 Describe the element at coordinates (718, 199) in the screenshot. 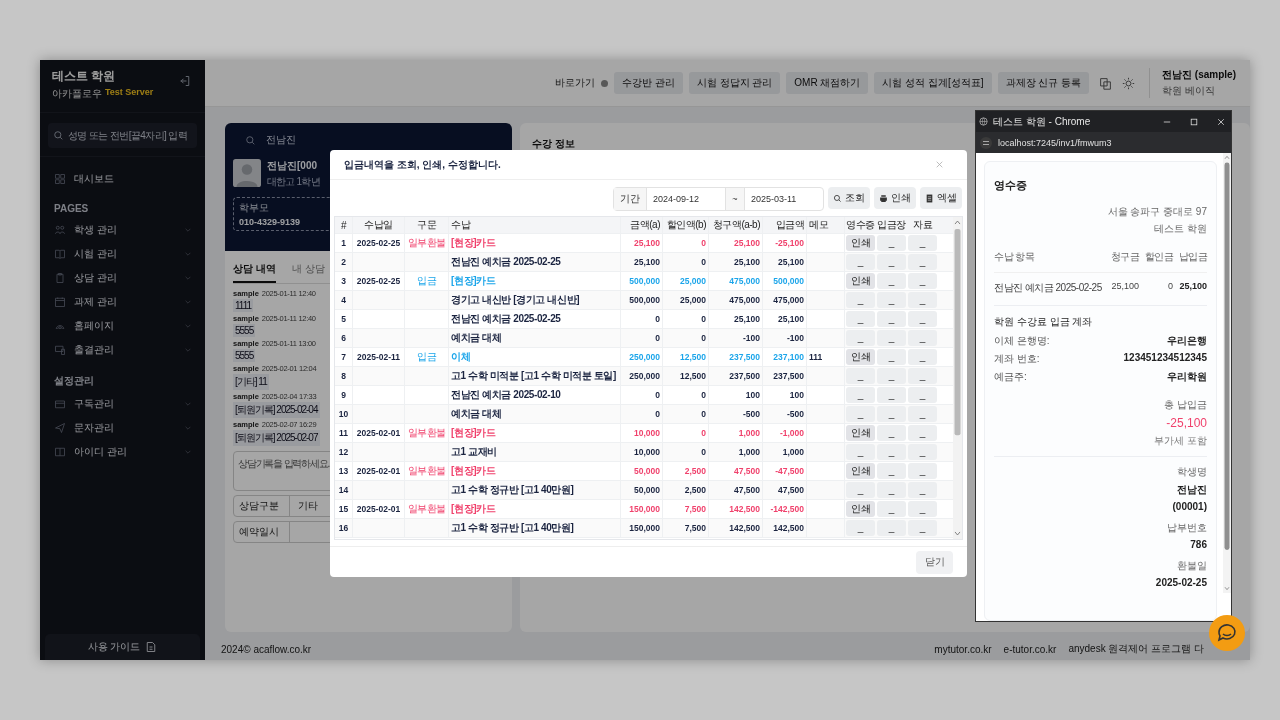

I see `date-range-field: 기간 2024-09-12 ~ 2025-03-11` at that location.